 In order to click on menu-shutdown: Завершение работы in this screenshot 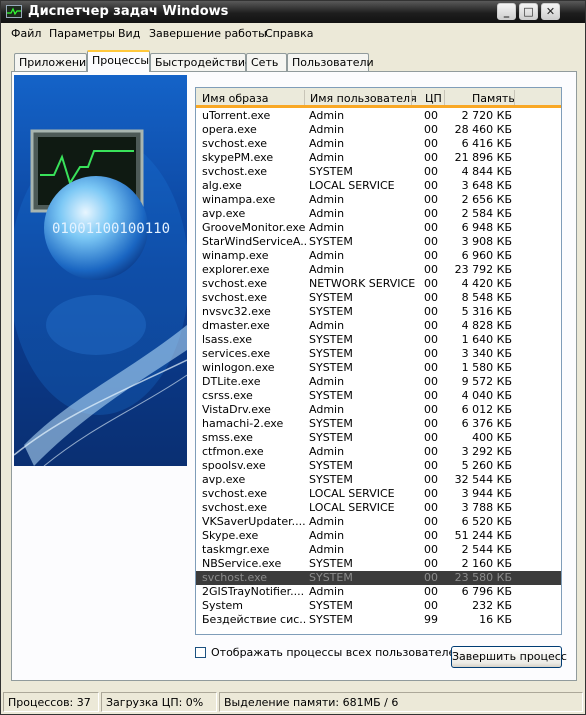, I will do `click(208, 33)`.